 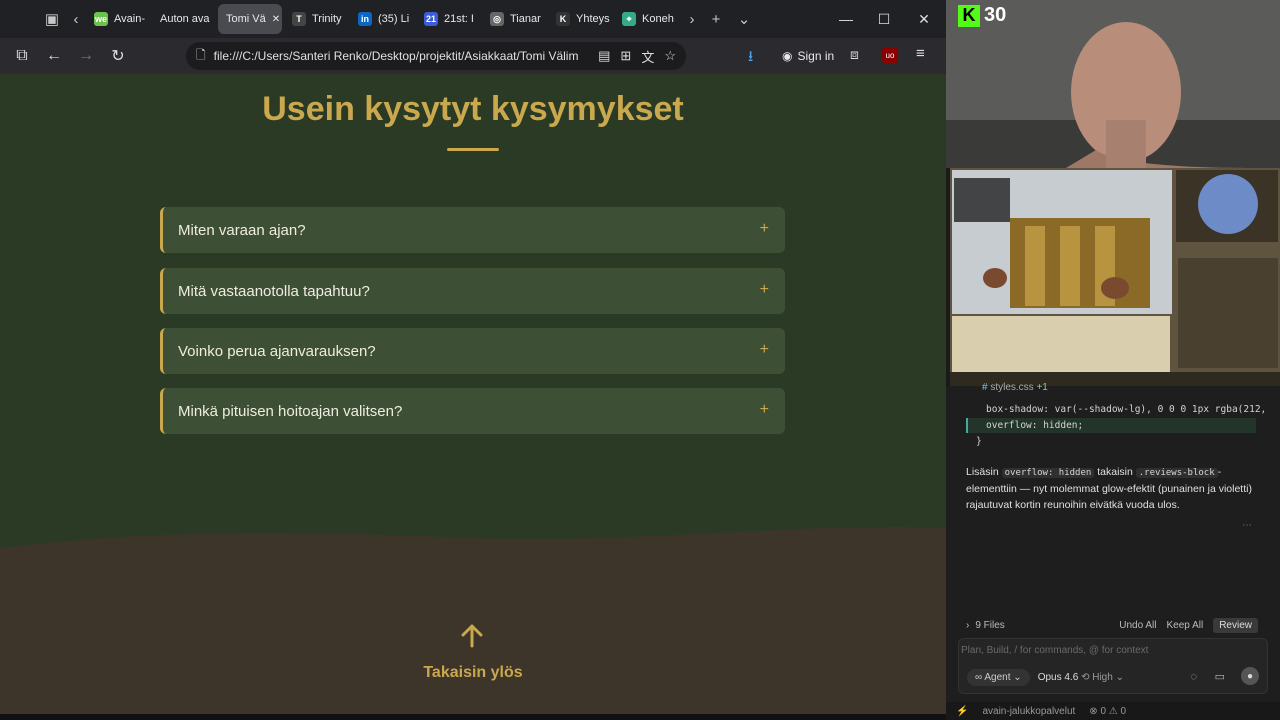 What do you see at coordinates (924, 19) in the screenshot?
I see `close-window-icon: ✕` at bounding box center [924, 19].